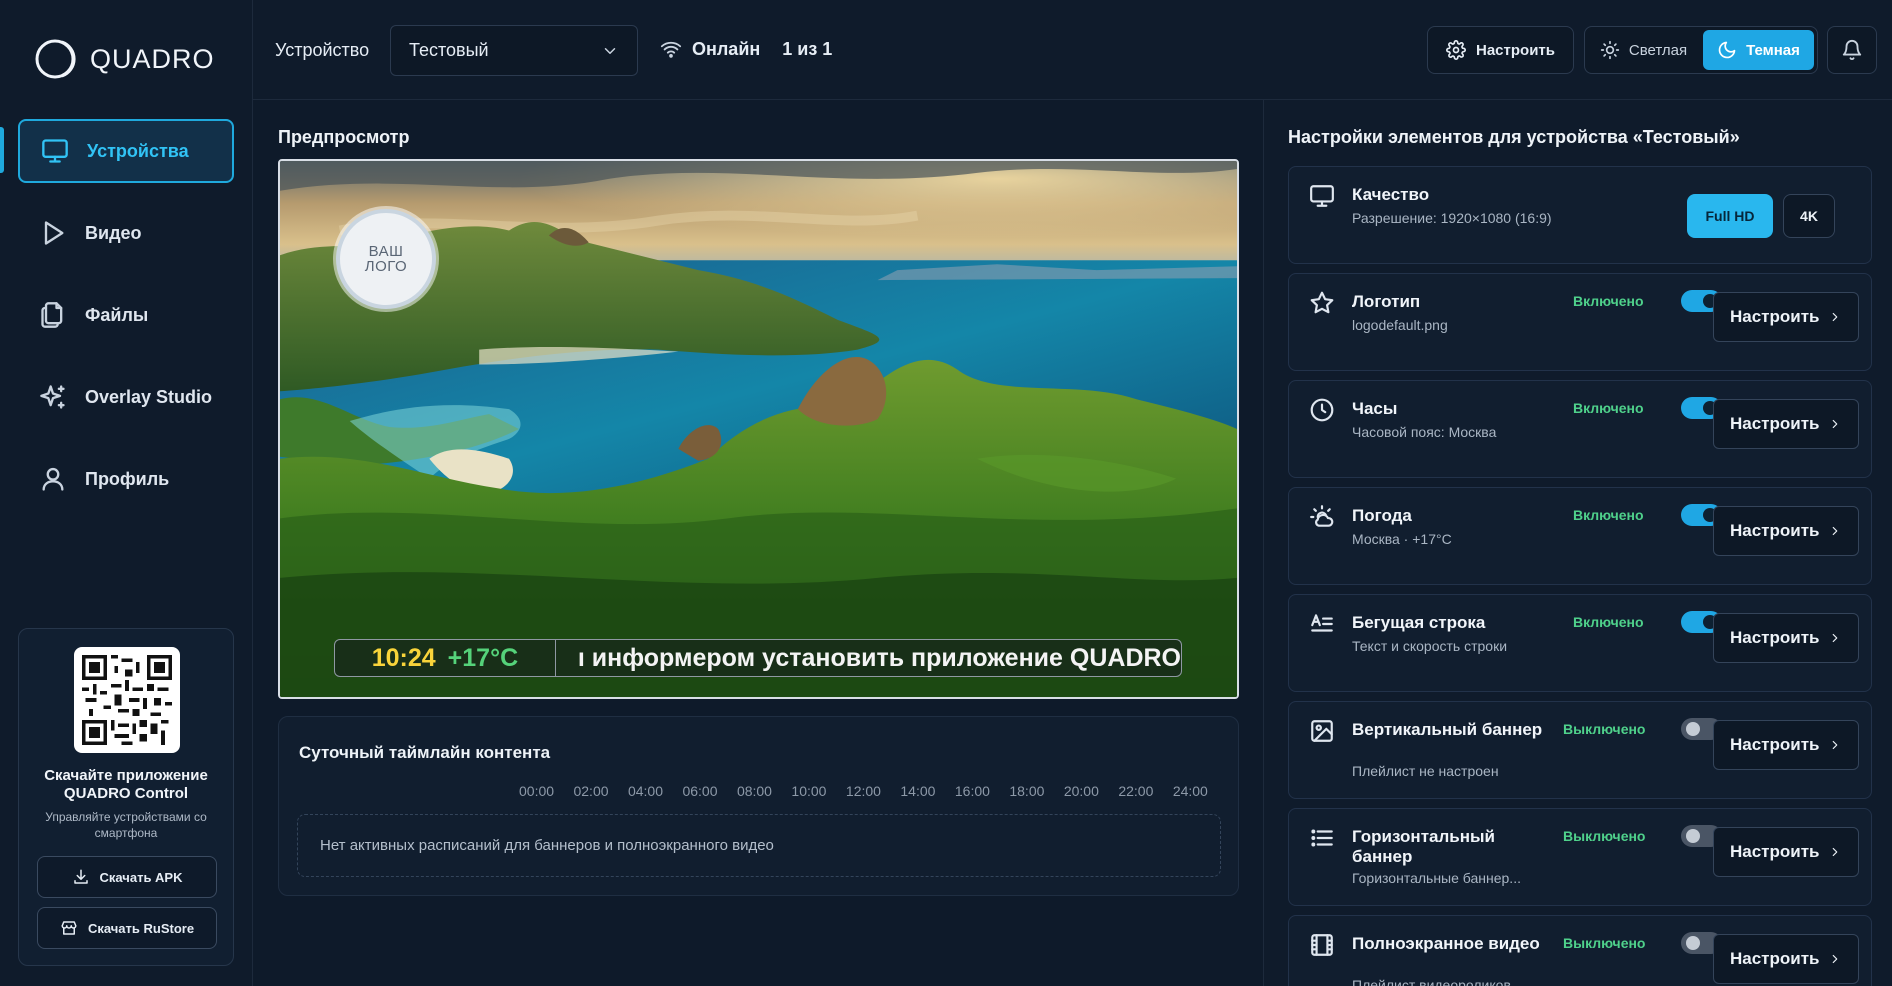 The height and width of the screenshot is (986, 1892). I want to click on sparkles-icon, so click(53, 397).